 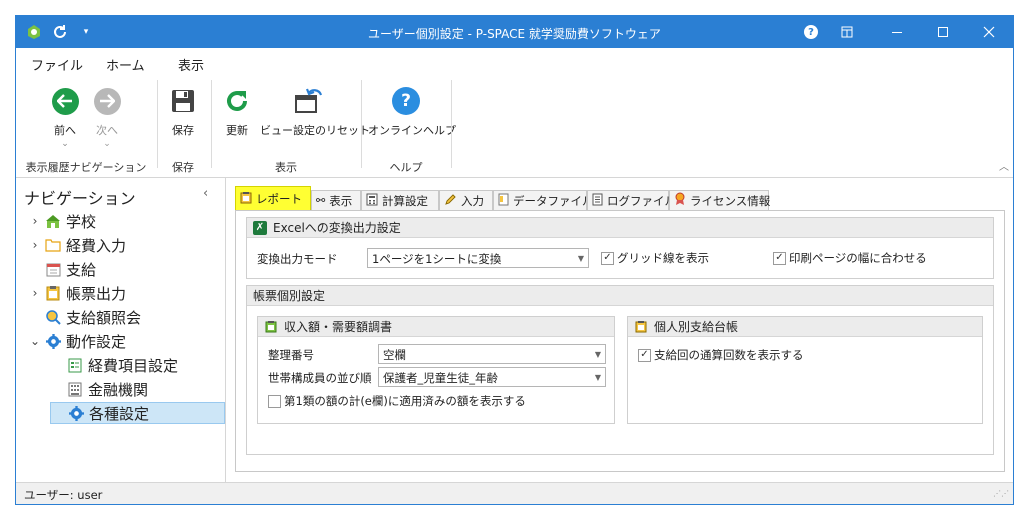 I want to click on pencil-icon, so click(x=450, y=201).